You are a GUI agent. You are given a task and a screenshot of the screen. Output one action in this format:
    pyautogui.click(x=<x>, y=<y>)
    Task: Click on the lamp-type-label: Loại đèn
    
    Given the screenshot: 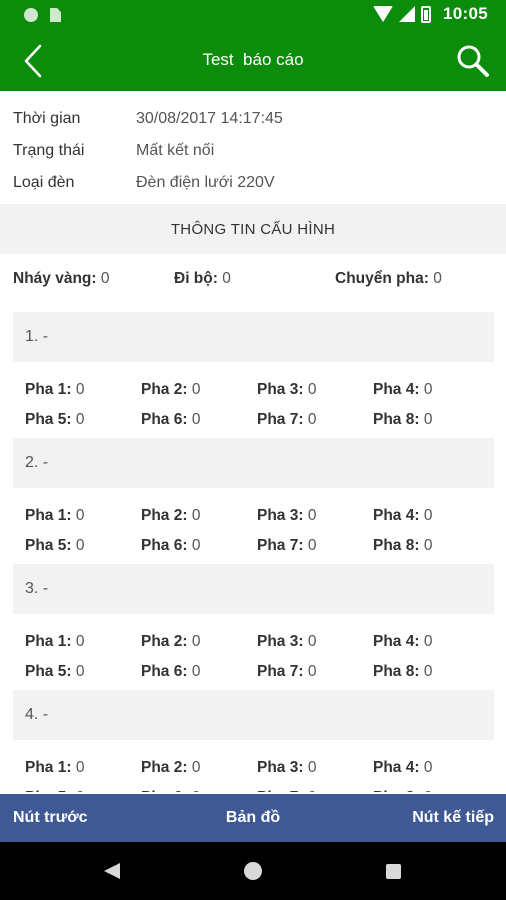 What is the action you would take?
    pyautogui.click(x=44, y=182)
    